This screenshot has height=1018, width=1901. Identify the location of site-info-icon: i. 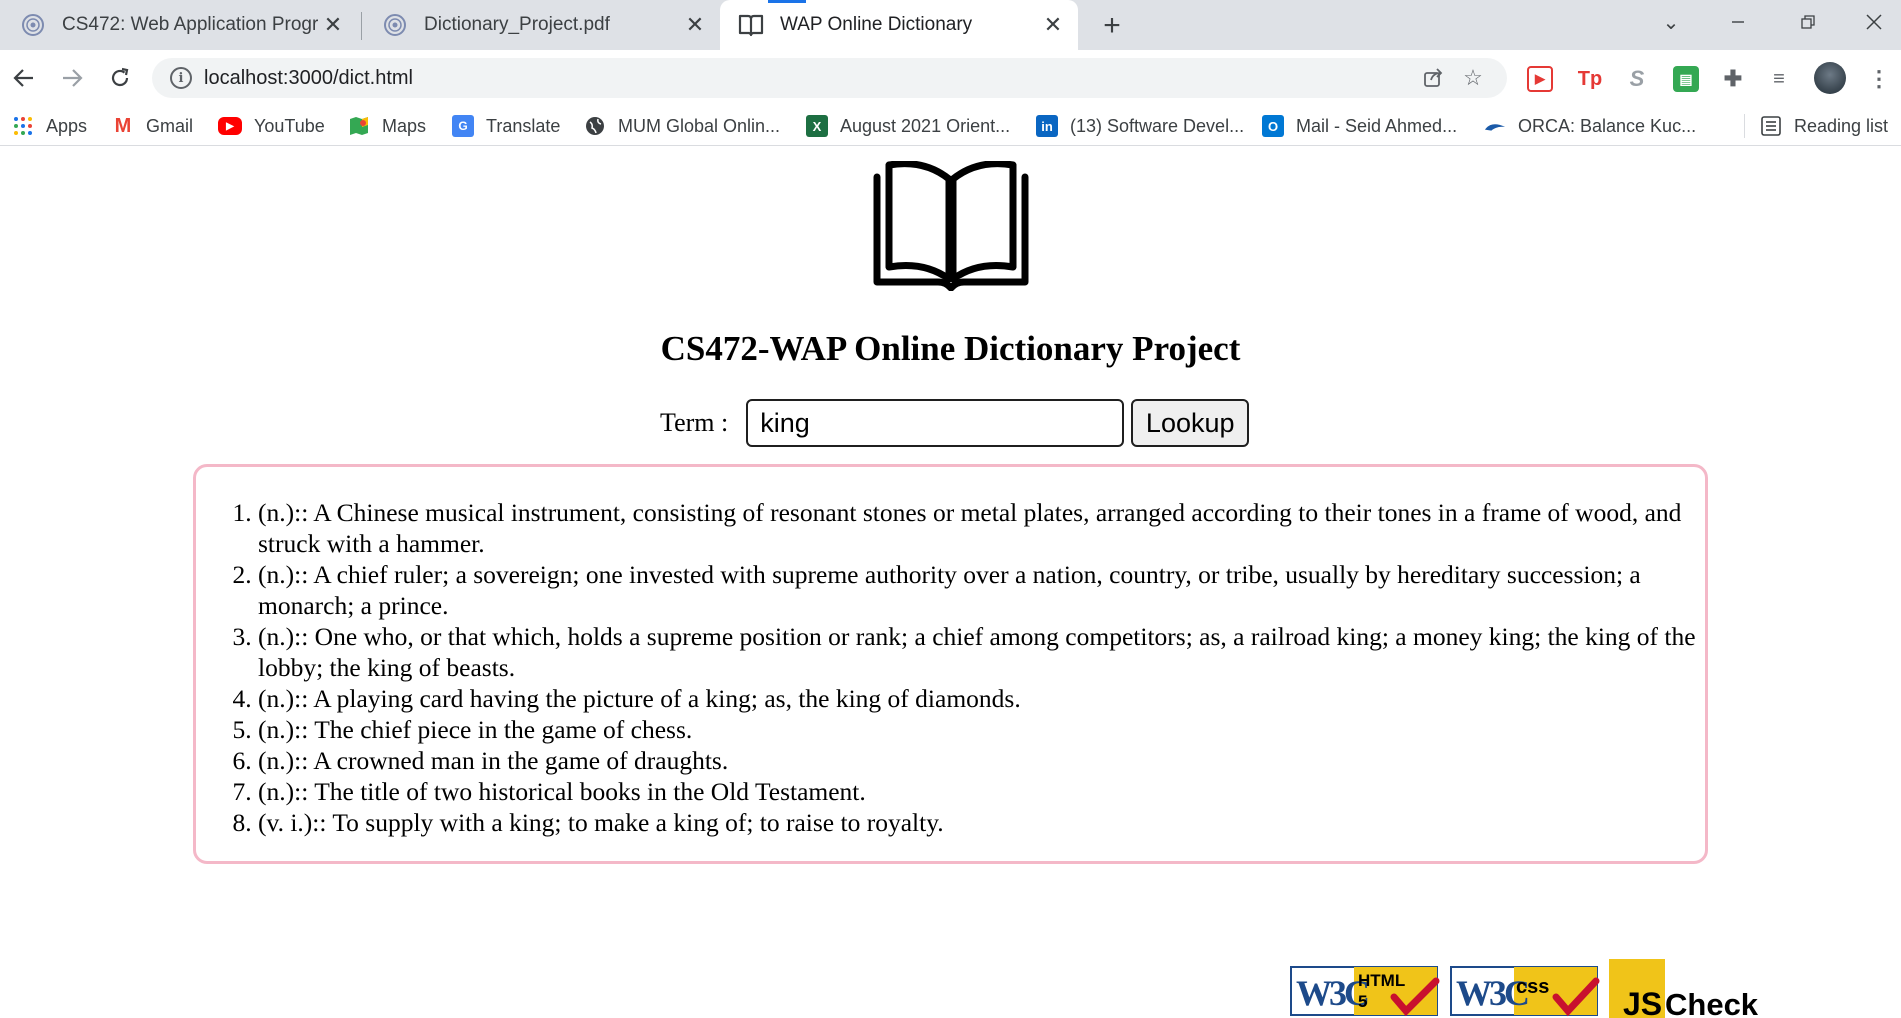
(181, 78).